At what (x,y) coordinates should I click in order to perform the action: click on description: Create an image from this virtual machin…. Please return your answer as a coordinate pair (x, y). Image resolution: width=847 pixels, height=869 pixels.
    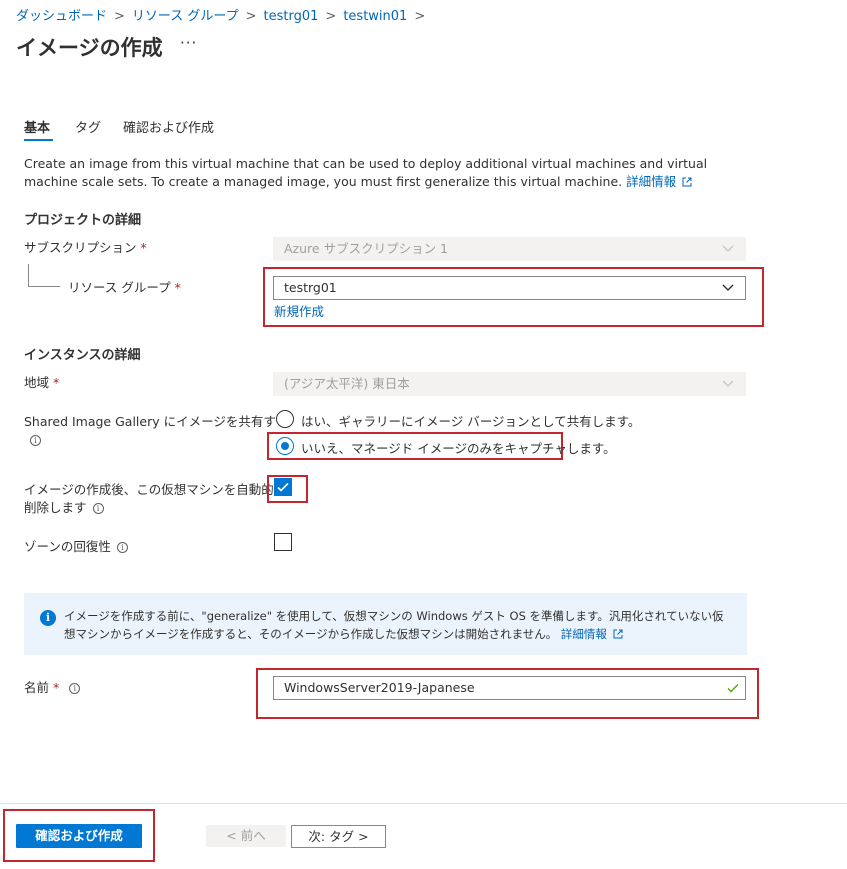
    Looking at the image, I should click on (384, 173).